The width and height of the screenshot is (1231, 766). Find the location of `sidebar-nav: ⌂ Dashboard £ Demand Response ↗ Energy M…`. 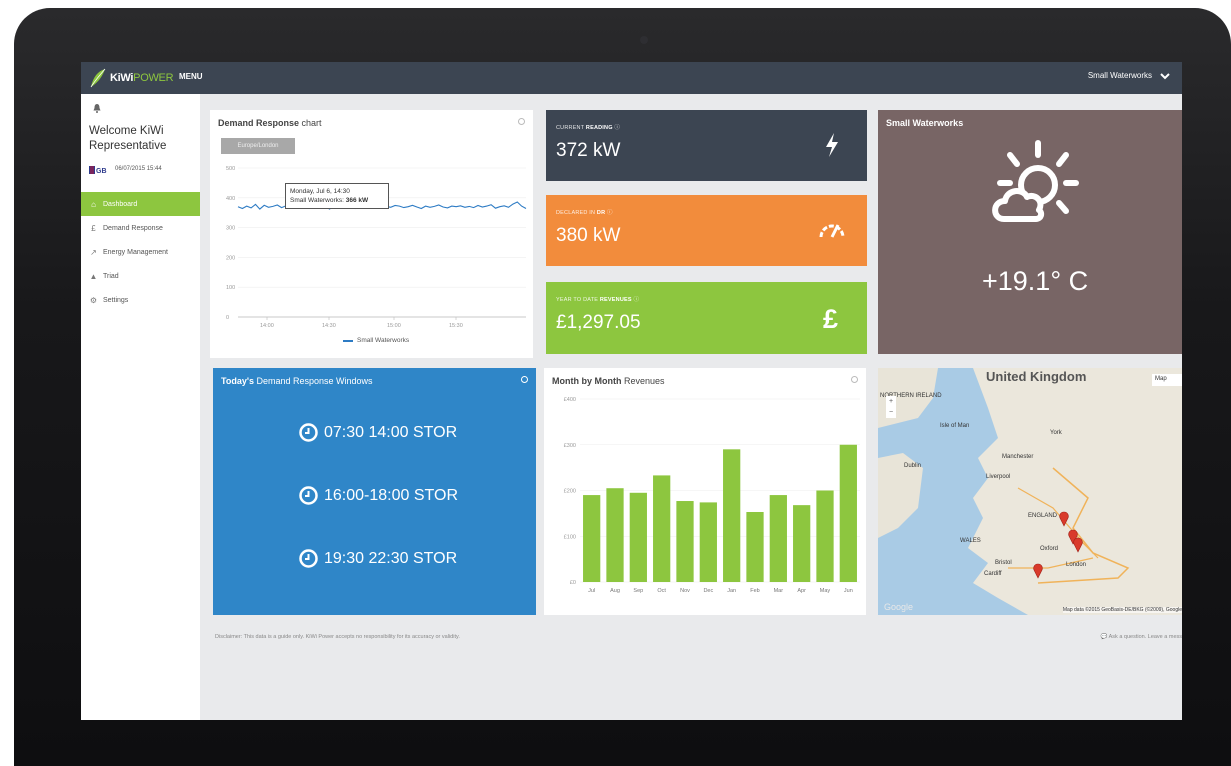

sidebar-nav: ⌂ Dashboard £ Demand Response ↗ Energy M… is located at coordinates (140, 252).